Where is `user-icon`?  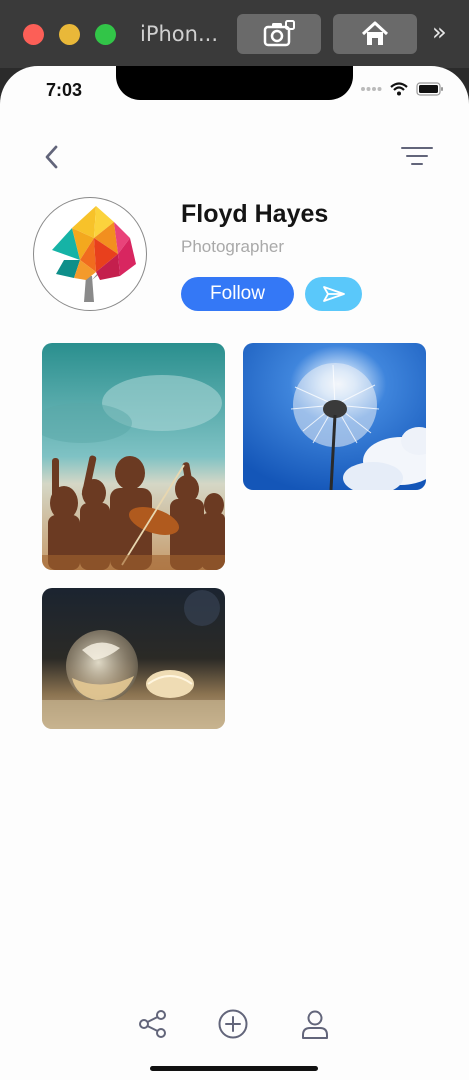
user-icon is located at coordinates (315, 1024).